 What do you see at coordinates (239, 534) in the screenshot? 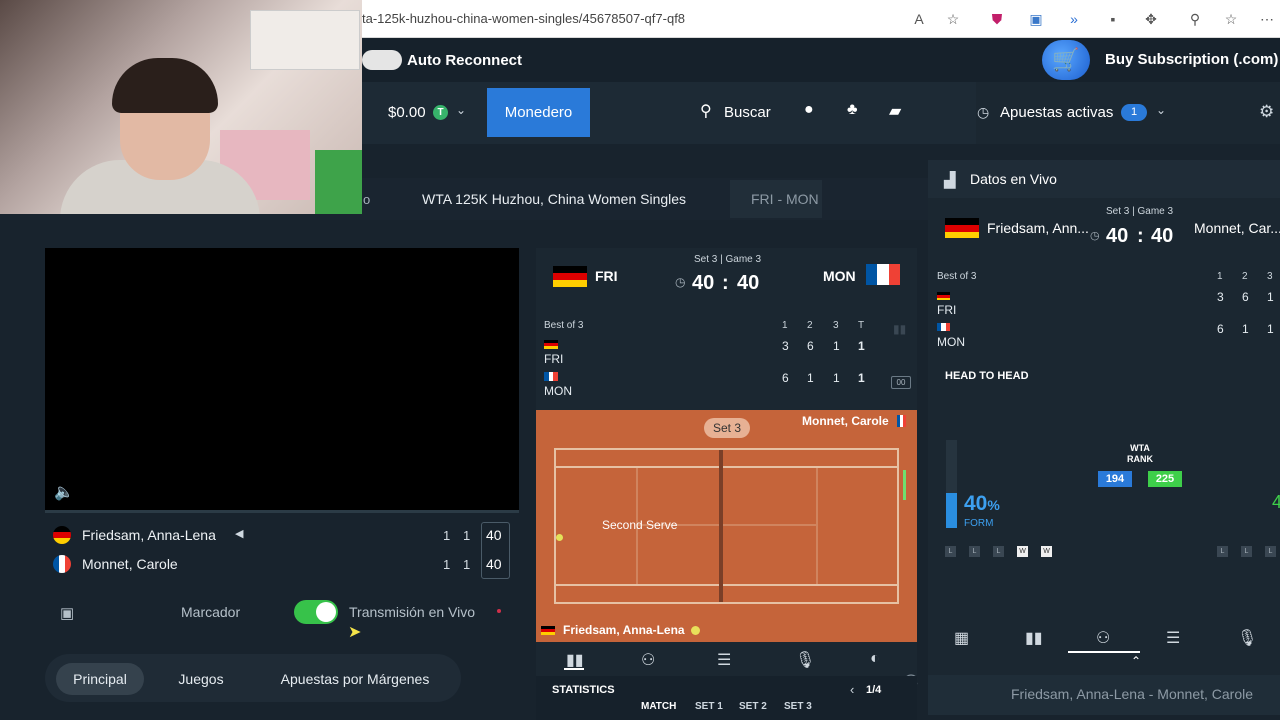
I see `serving-indicator-icon: ◀` at bounding box center [239, 534].